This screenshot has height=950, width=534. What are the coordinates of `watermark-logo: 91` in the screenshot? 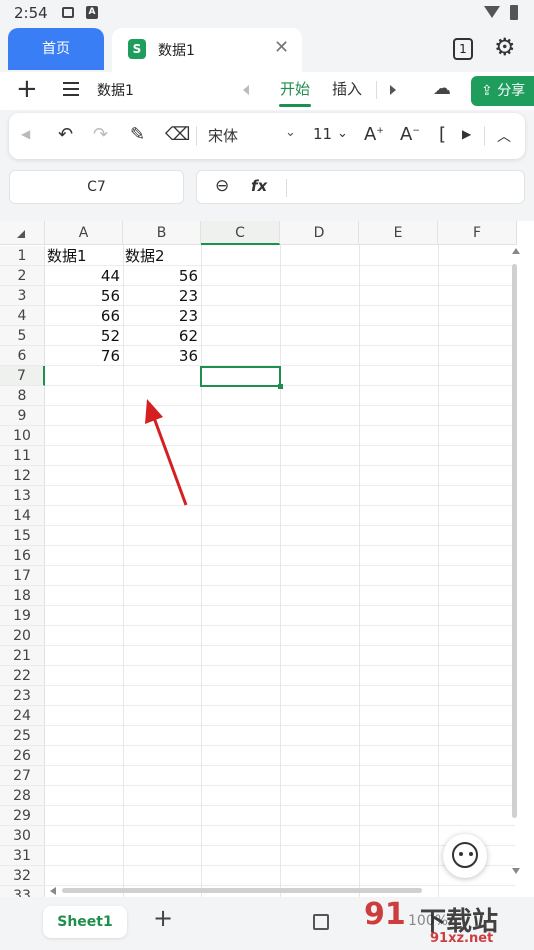 It's located at (385, 914).